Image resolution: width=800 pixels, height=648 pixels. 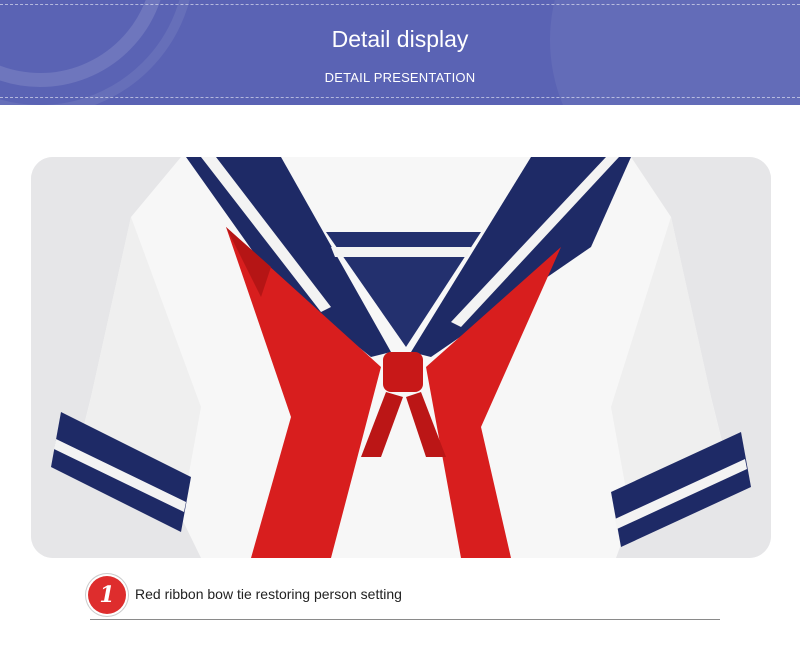 What do you see at coordinates (400, 4) in the screenshot?
I see `banner-stitch-top` at bounding box center [400, 4].